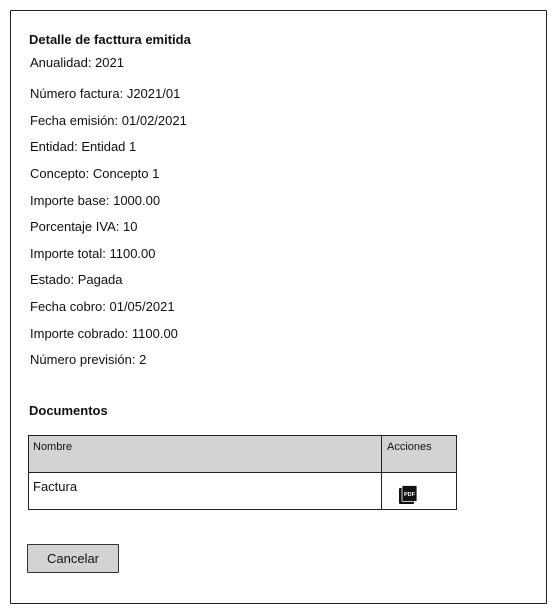  Describe the element at coordinates (73, 558) in the screenshot. I see `cancel-button: Cancelar` at that location.